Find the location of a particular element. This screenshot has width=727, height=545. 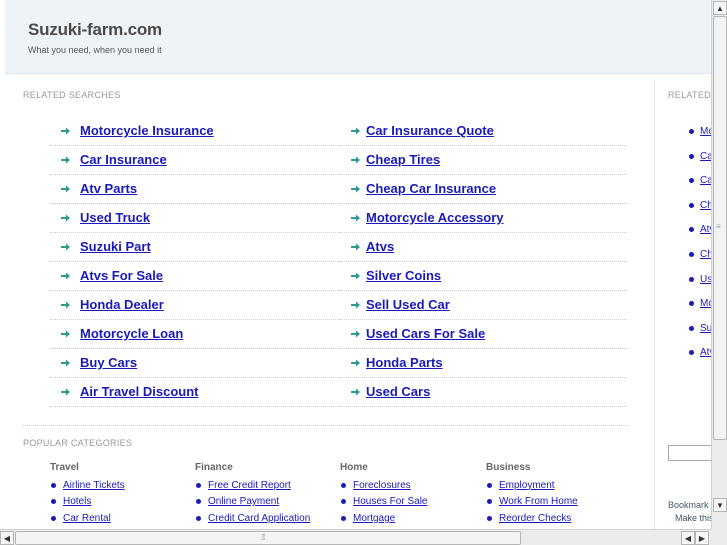

category-link: Car Rental is located at coordinates (87, 518).